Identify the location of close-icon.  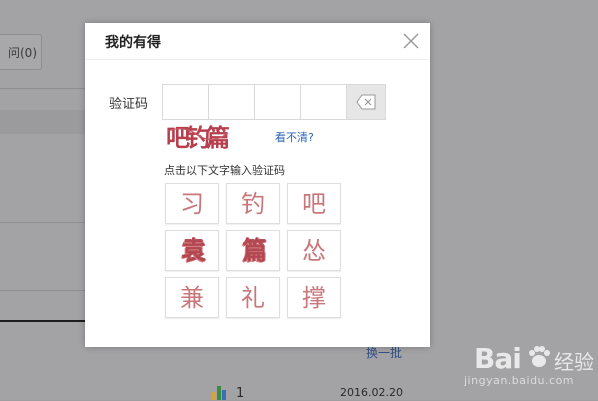
(411, 41).